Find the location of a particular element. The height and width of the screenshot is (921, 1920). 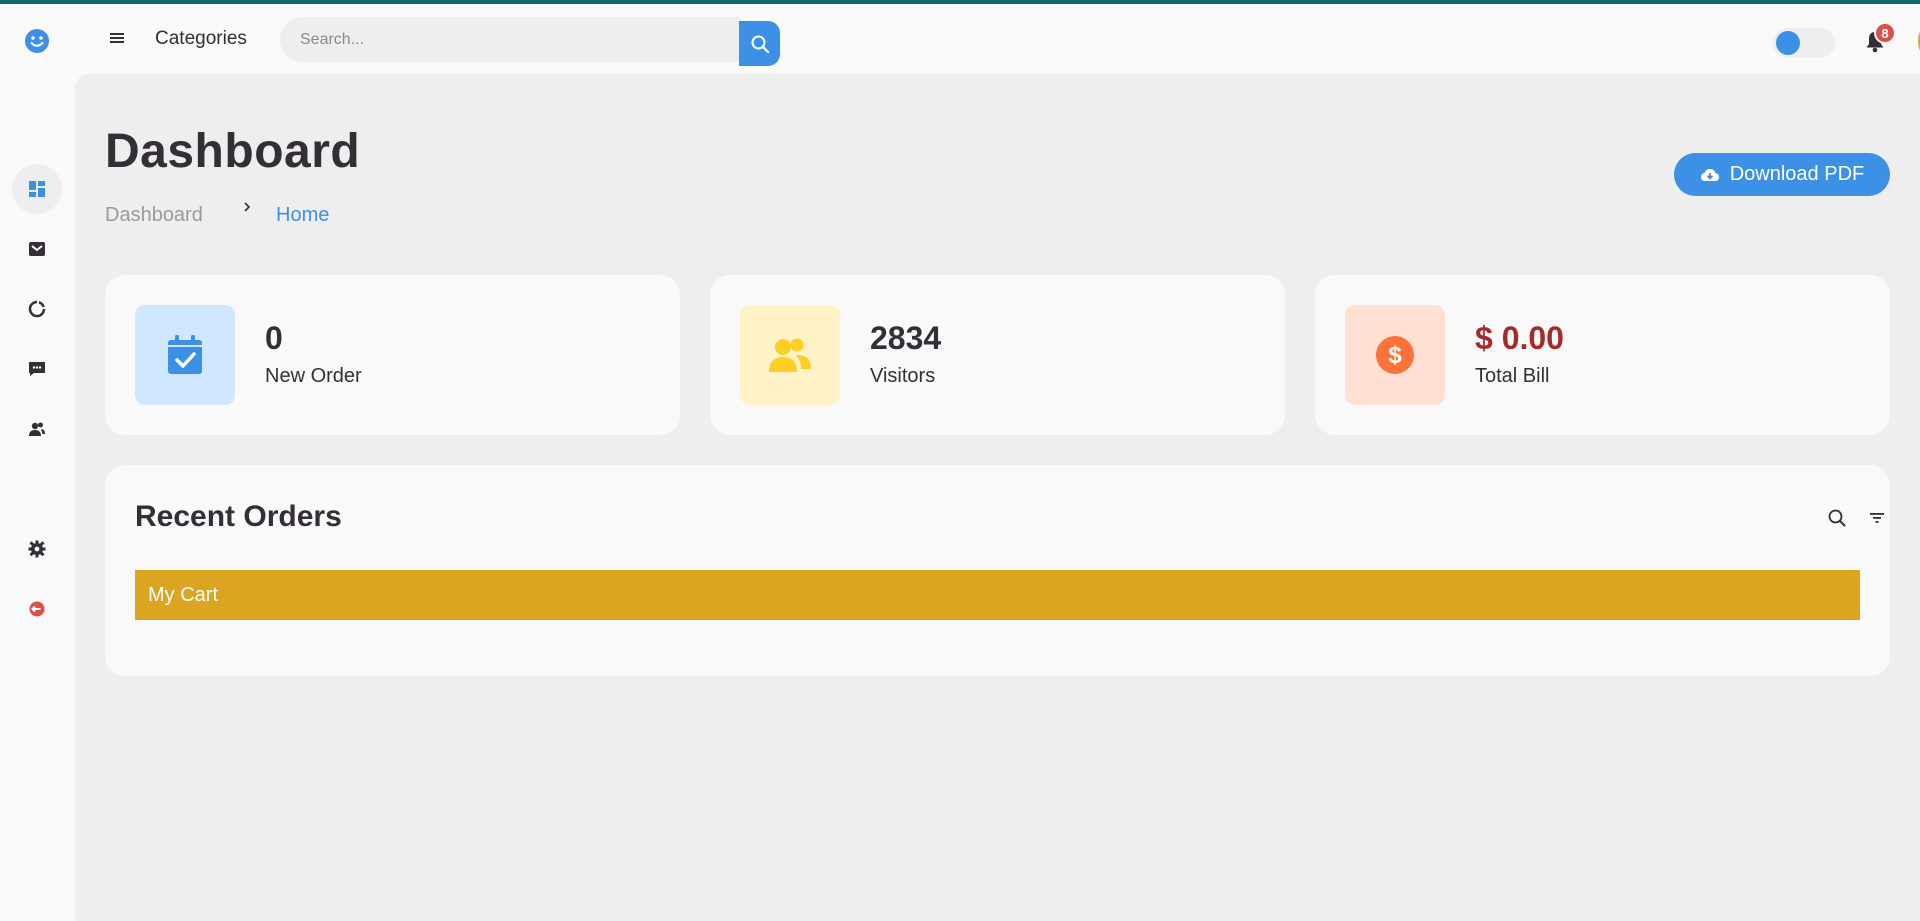

logout-icon is located at coordinates (37, 609).